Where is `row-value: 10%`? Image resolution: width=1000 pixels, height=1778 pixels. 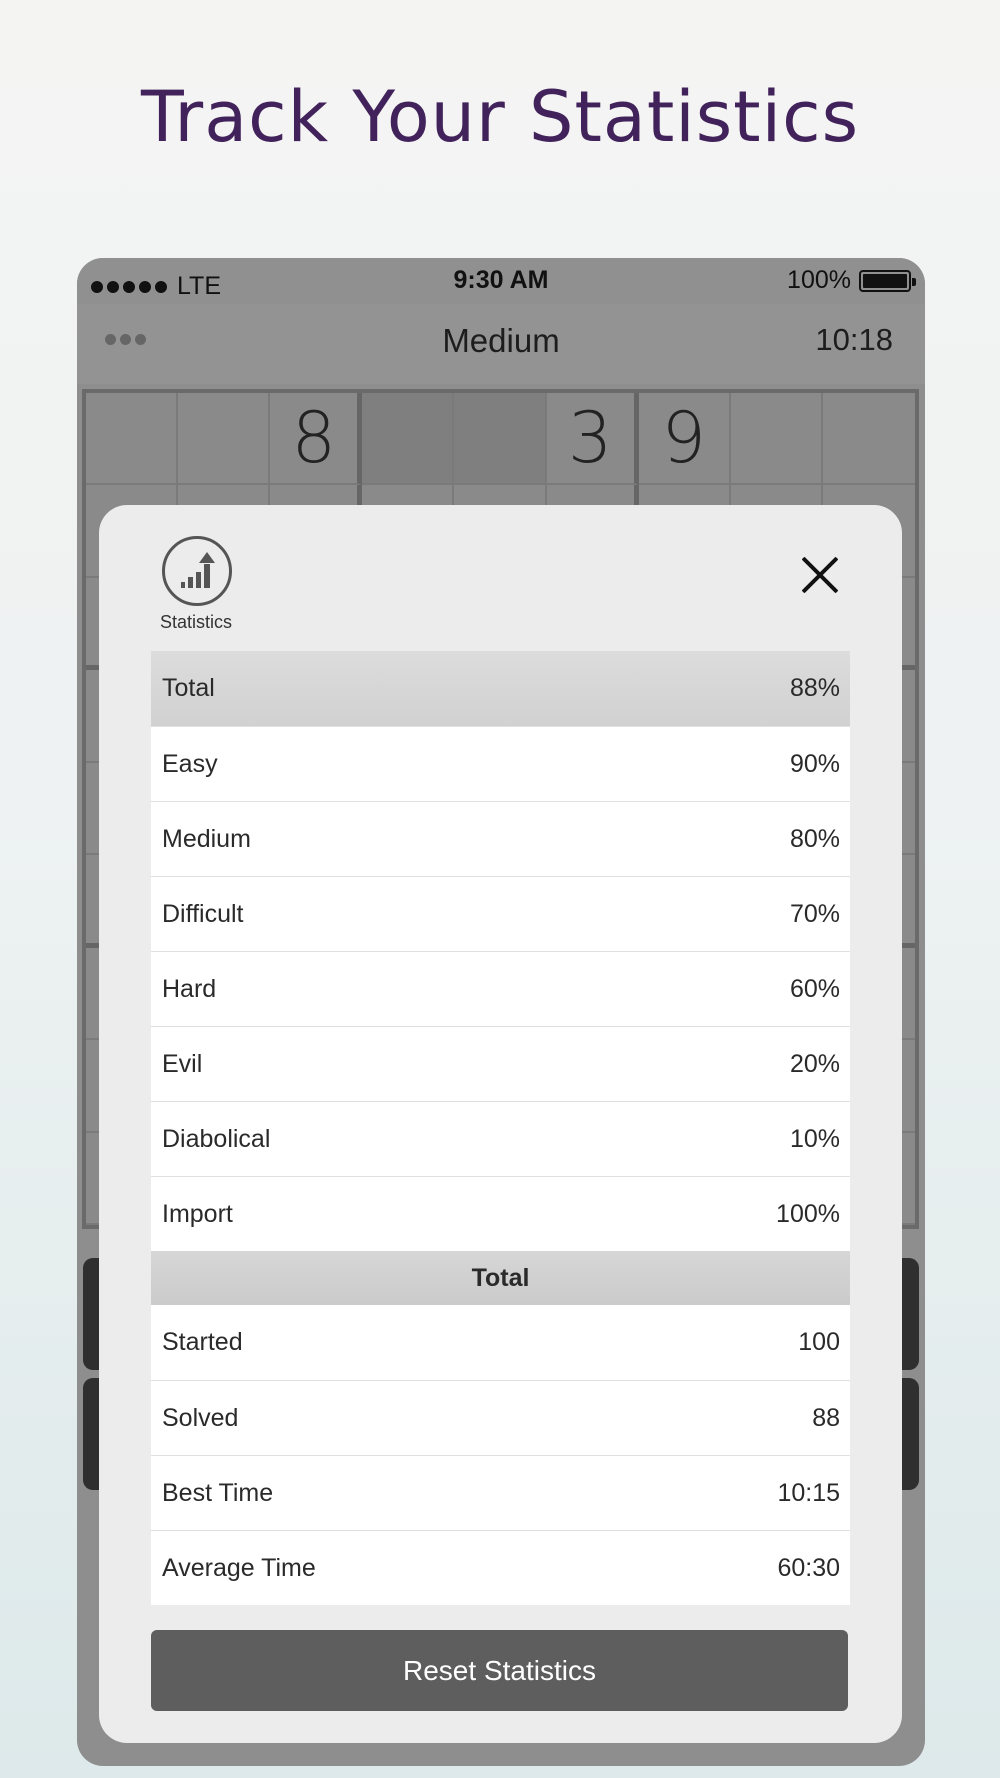
row-value: 10% is located at coordinates (814, 1138).